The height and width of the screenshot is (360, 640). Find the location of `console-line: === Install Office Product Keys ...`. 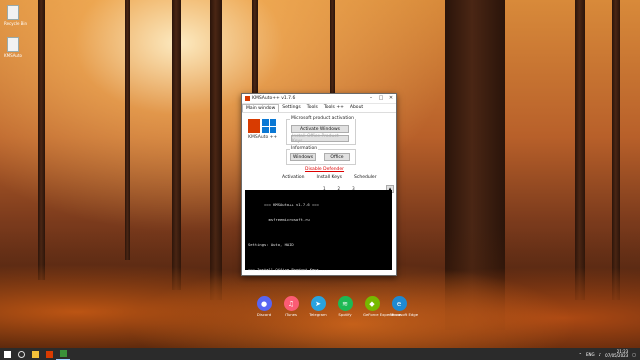

console-line: === Install Office Product Keys ... is located at coordinates (288, 269).